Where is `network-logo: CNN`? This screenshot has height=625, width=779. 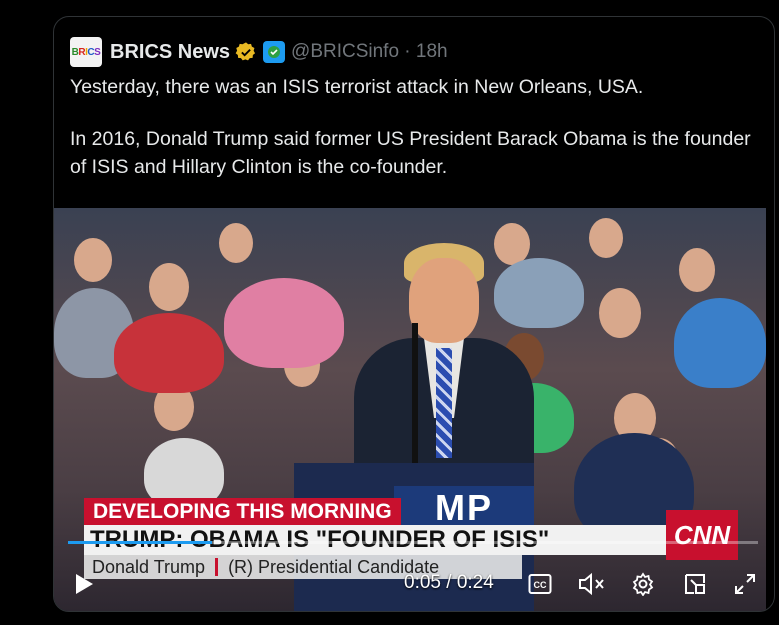 network-logo: CNN is located at coordinates (702, 535).